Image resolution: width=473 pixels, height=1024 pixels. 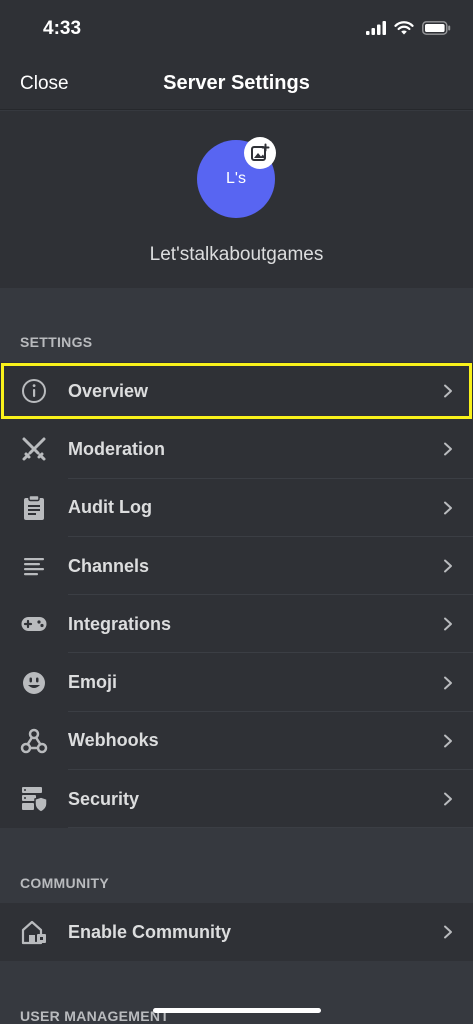 What do you see at coordinates (236, 391) in the screenshot?
I see `settings-item-overview: Overview` at bounding box center [236, 391].